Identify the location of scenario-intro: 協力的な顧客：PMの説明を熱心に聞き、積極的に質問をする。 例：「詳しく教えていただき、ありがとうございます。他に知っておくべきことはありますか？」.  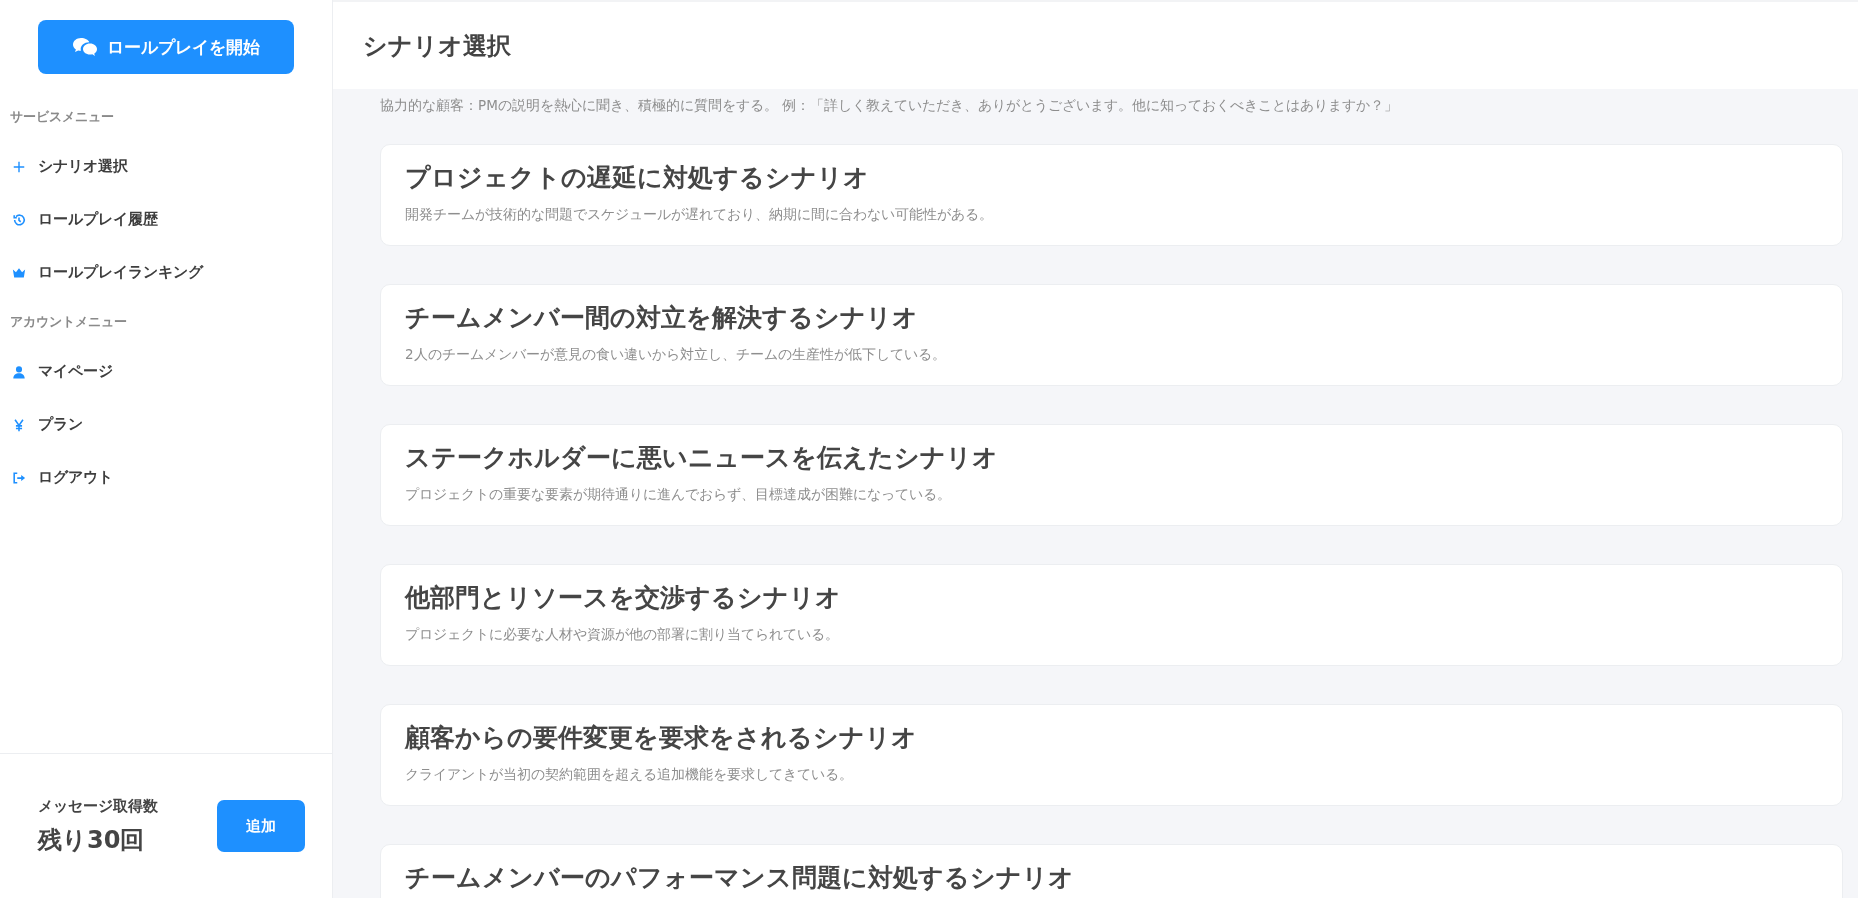
(890, 106).